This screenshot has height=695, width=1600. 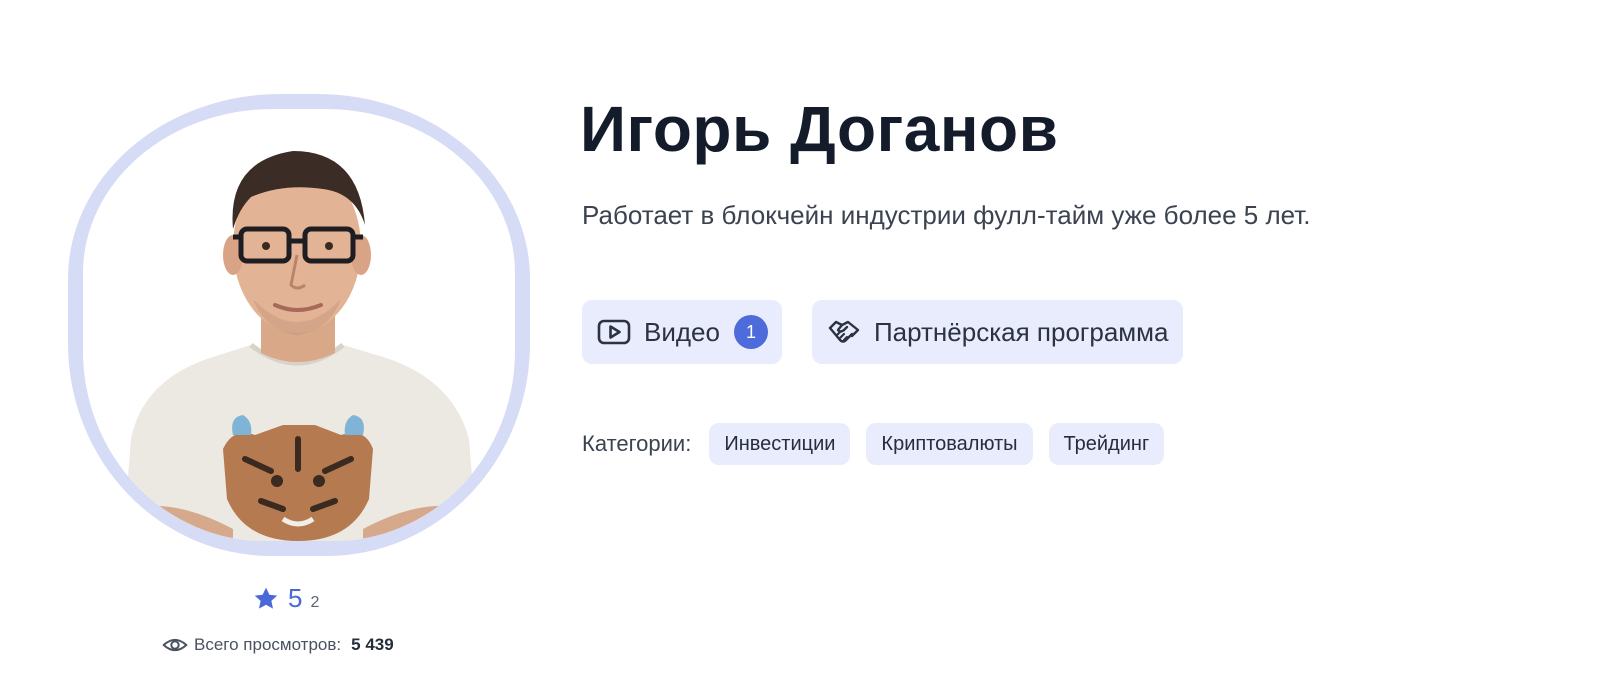 What do you see at coordinates (819, 129) in the screenshot?
I see `expert-name: Игорь Доганов` at bounding box center [819, 129].